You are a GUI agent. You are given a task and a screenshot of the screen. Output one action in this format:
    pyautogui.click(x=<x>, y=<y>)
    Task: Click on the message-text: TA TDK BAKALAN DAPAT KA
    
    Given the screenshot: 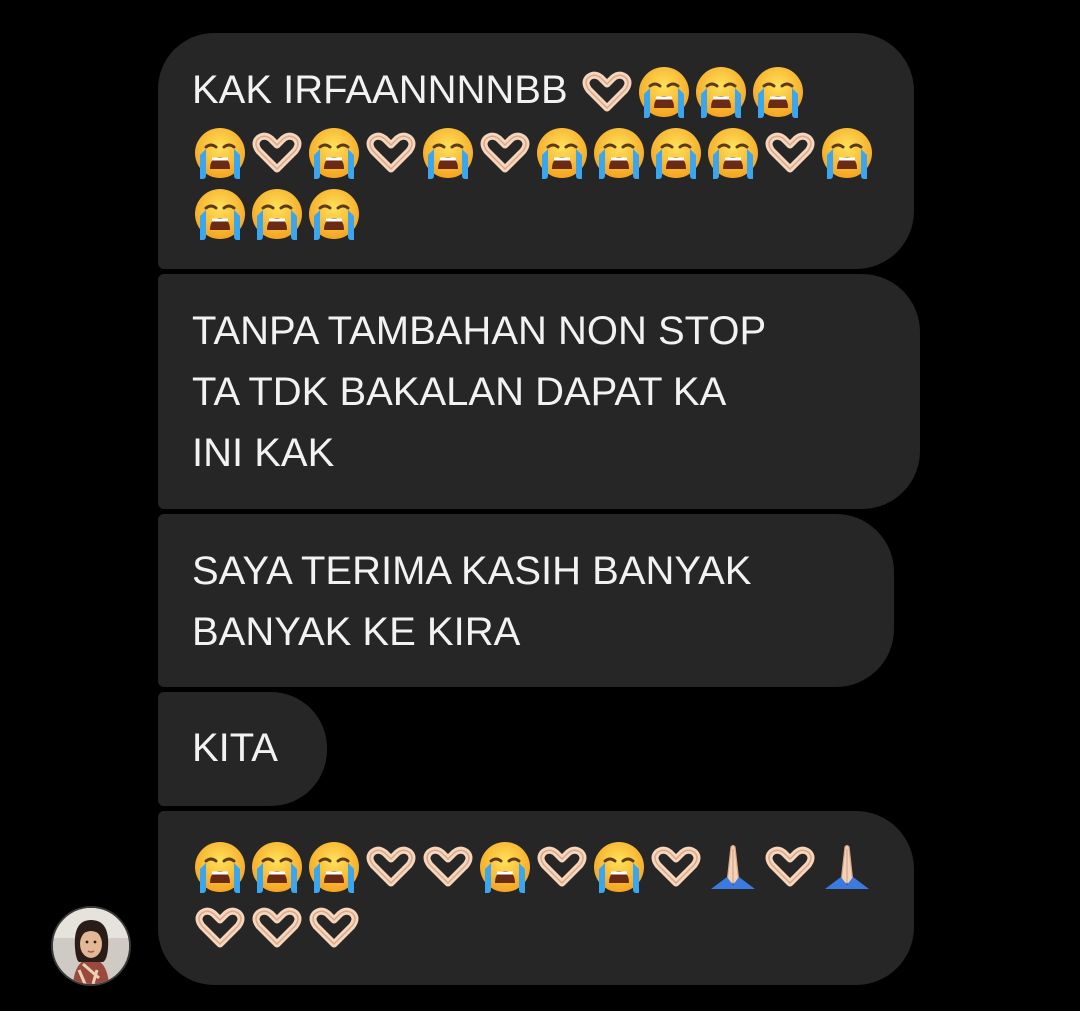 What is the action you would take?
    pyautogui.click(x=459, y=392)
    